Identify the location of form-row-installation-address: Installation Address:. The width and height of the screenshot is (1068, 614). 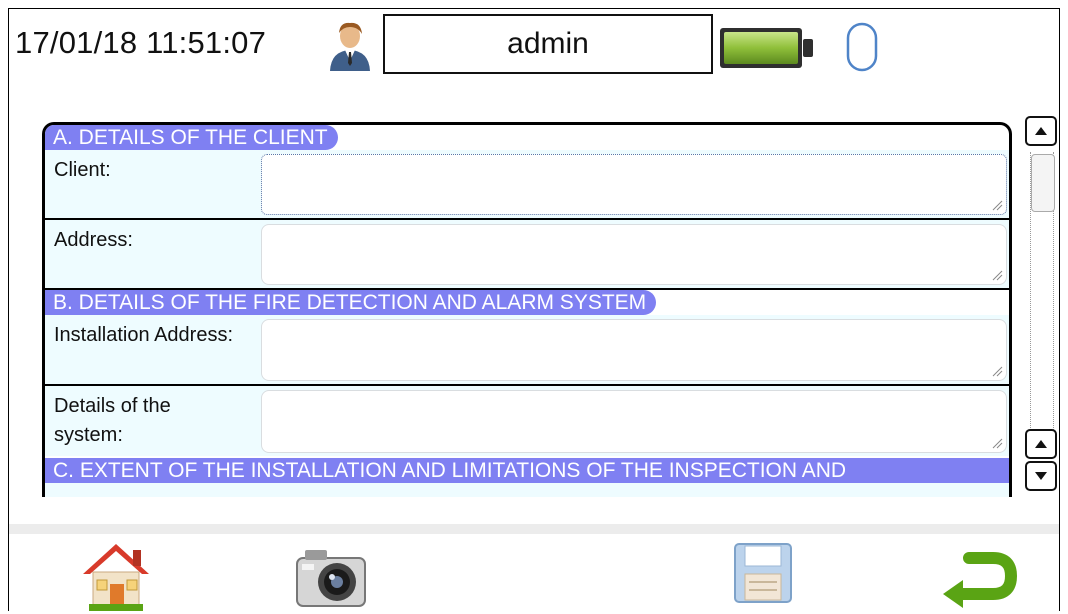
(527, 350).